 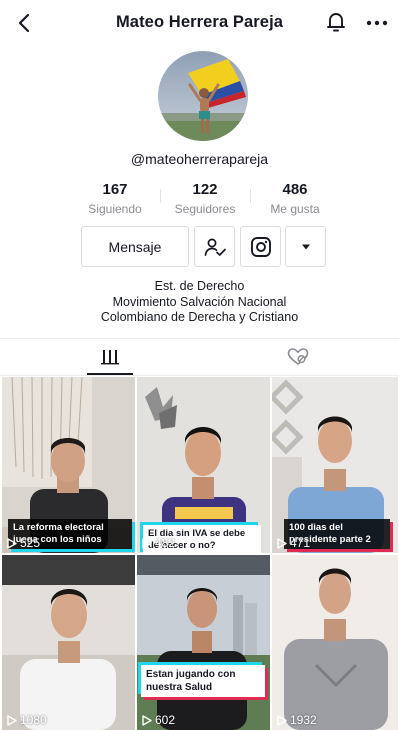 I want to click on user-check-icon, so click(x=215, y=247).